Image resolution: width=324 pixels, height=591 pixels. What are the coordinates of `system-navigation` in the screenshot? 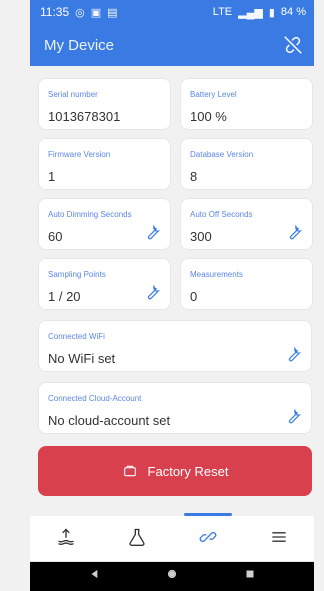 It's located at (172, 576).